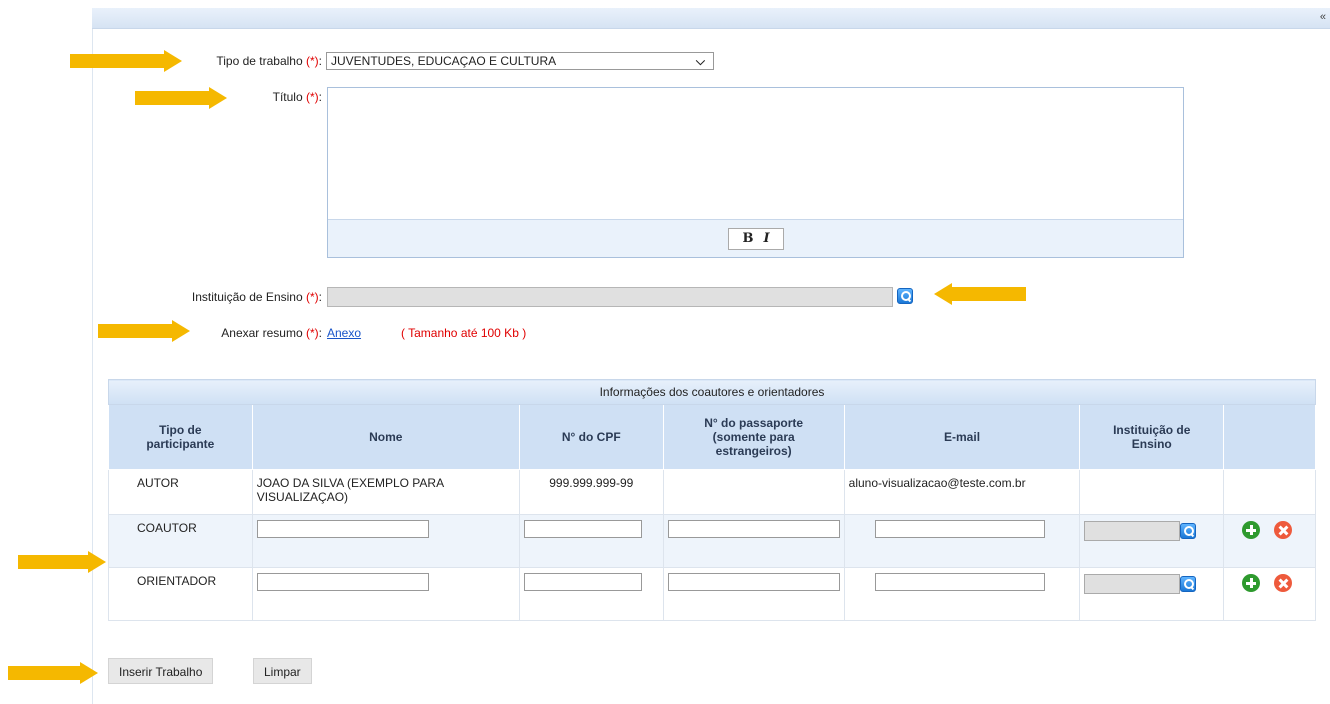  I want to click on col-header: N° do CPF, so click(591, 437).